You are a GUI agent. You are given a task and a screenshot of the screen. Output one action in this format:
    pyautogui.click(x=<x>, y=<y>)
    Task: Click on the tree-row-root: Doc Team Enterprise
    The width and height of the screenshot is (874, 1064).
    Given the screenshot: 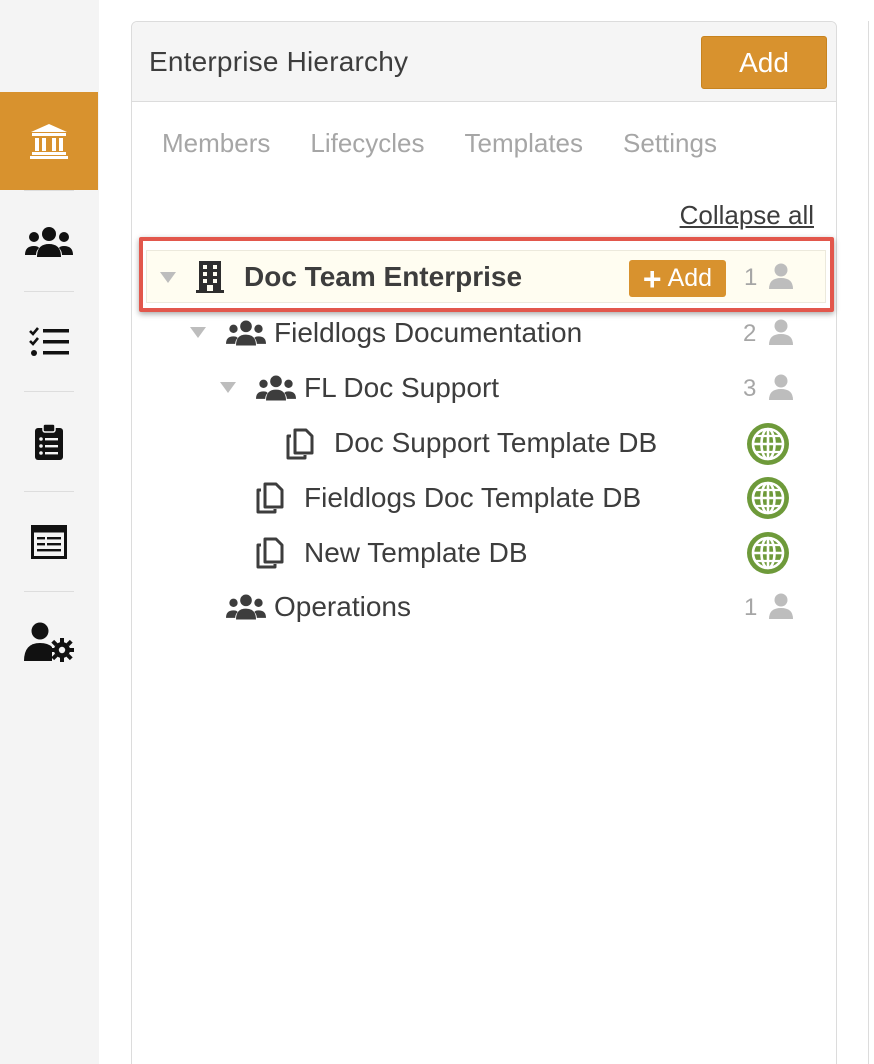 What is the action you would take?
    pyautogui.click(x=383, y=277)
    